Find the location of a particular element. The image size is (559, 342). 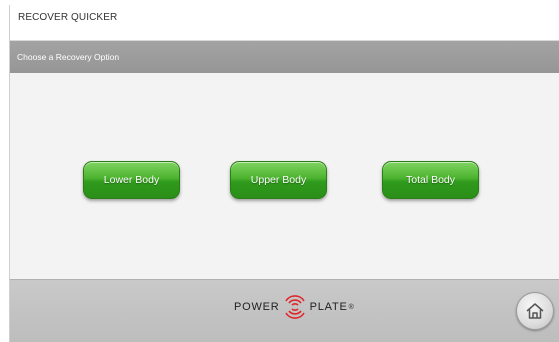

title-bar: RECOVER QUICKER is located at coordinates (284, 23).